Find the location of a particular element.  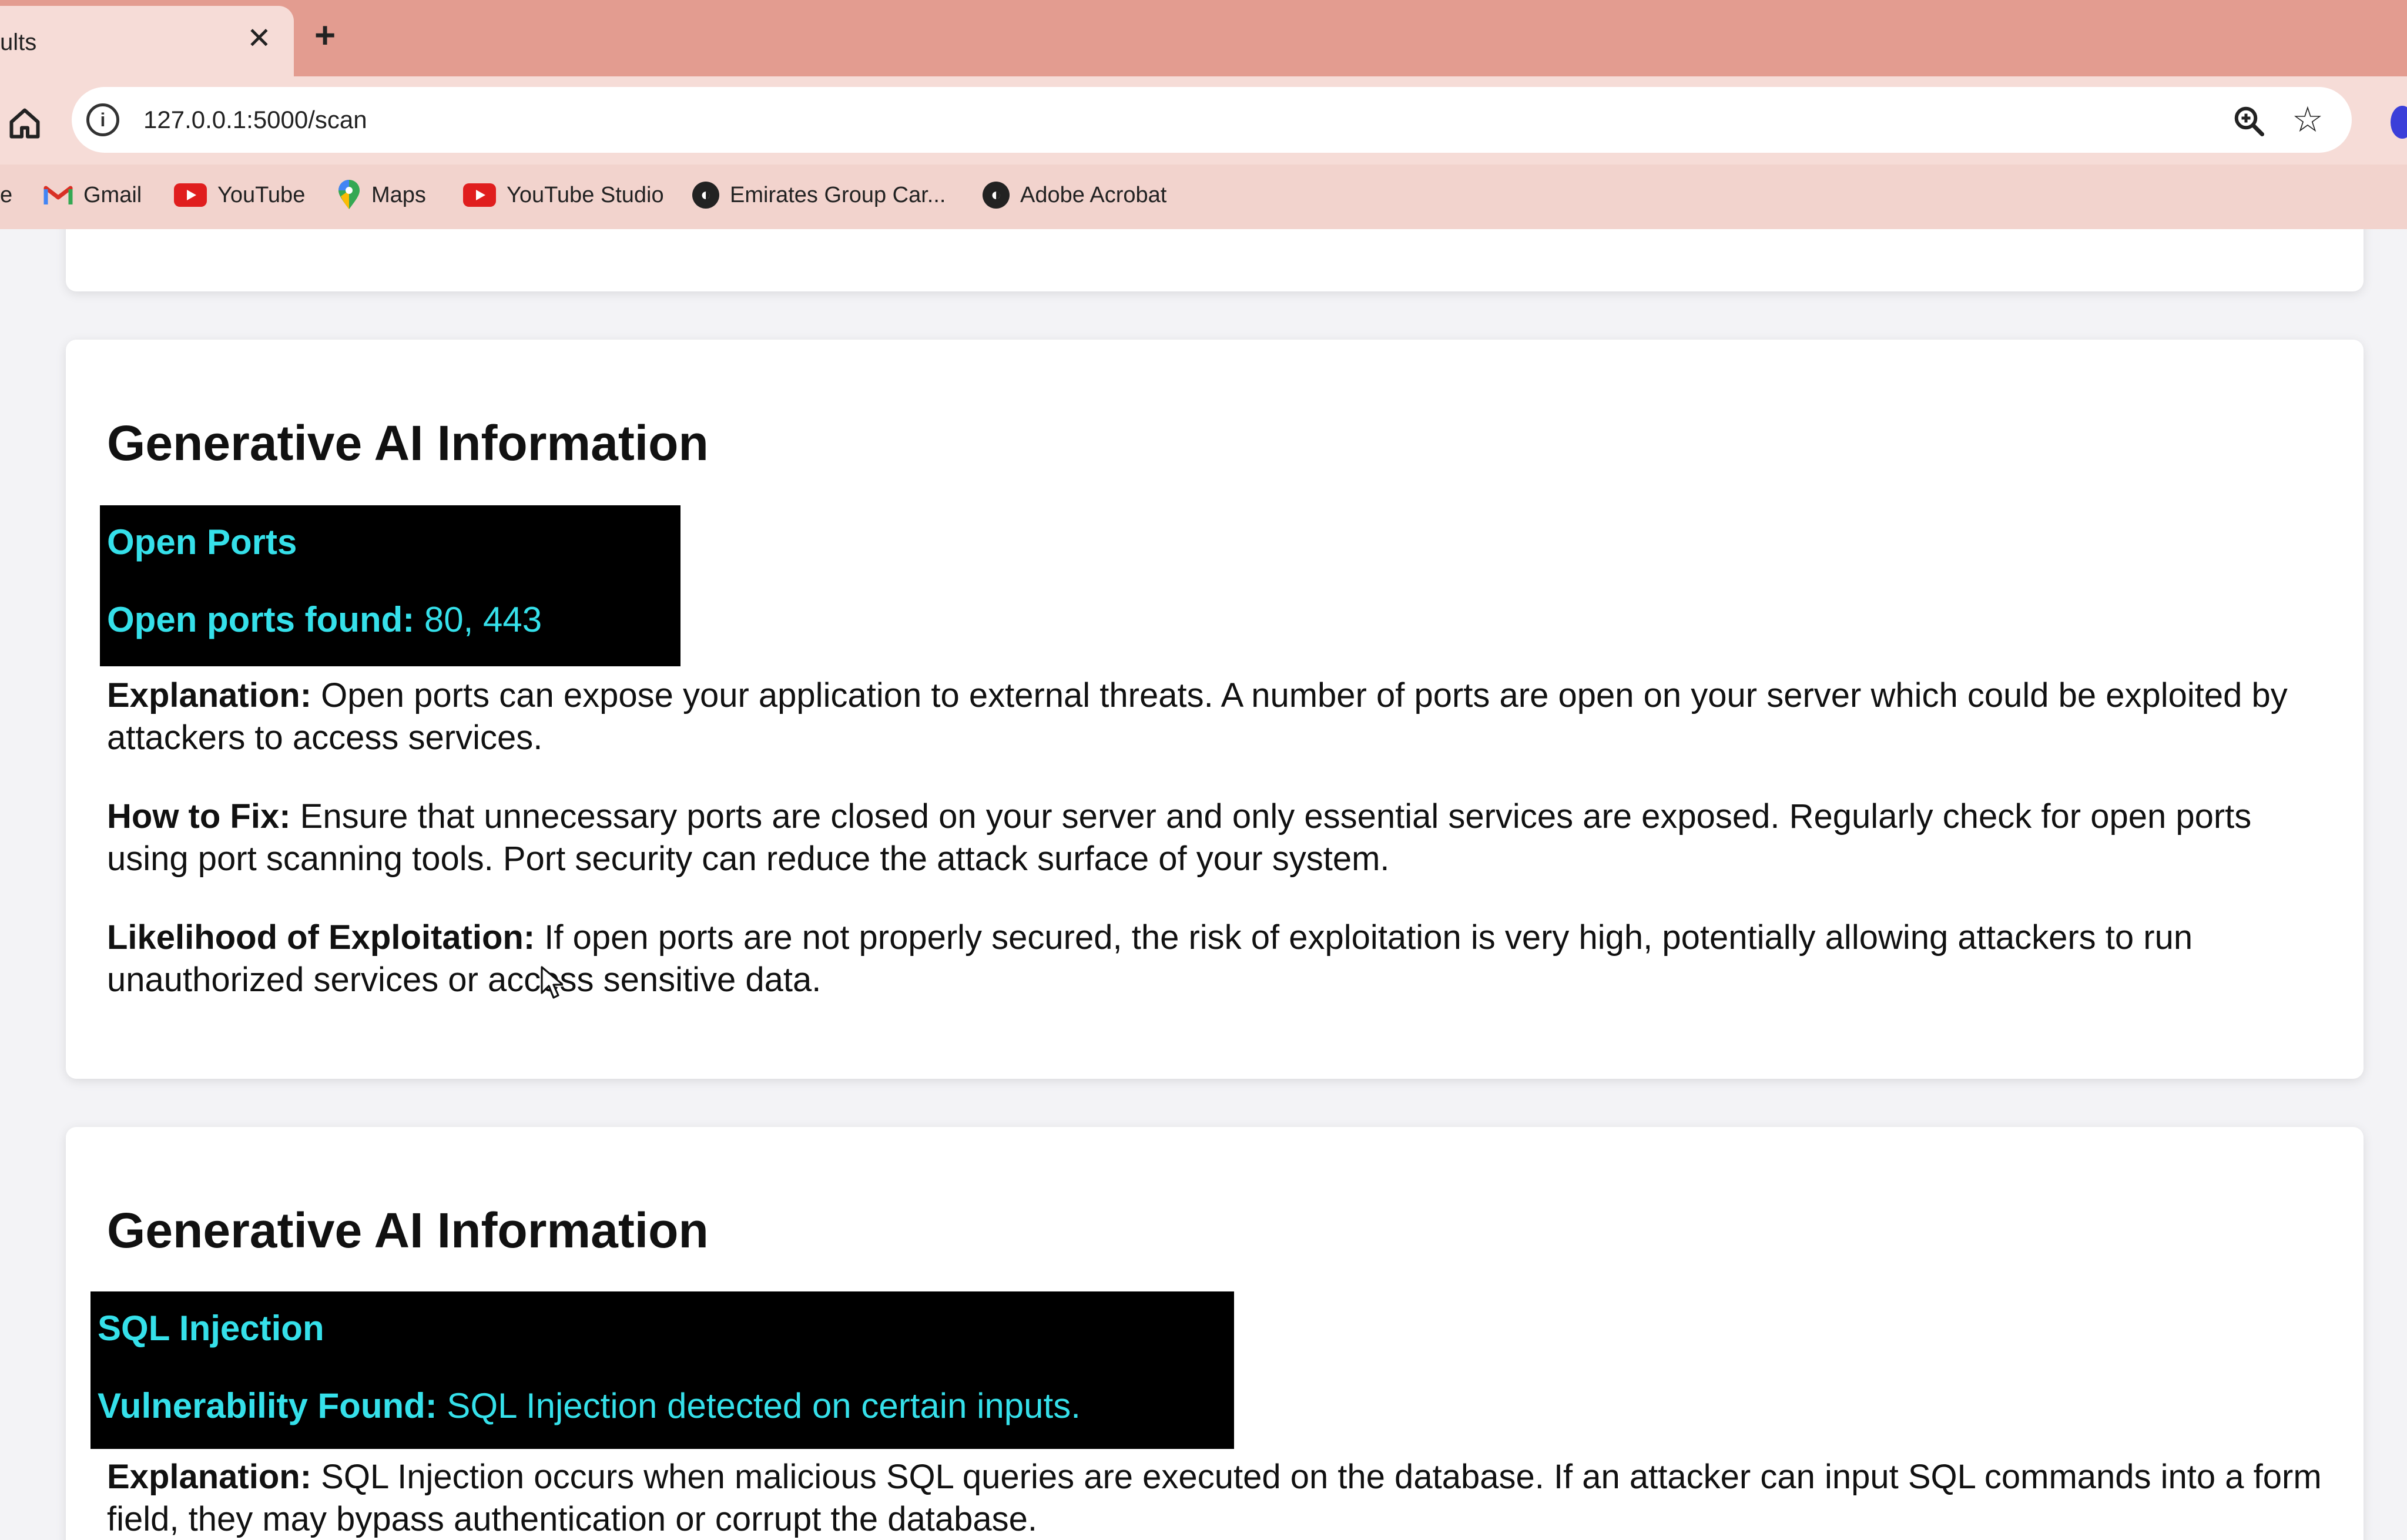

bookmark-gmail: Gmail is located at coordinates (92, 195).